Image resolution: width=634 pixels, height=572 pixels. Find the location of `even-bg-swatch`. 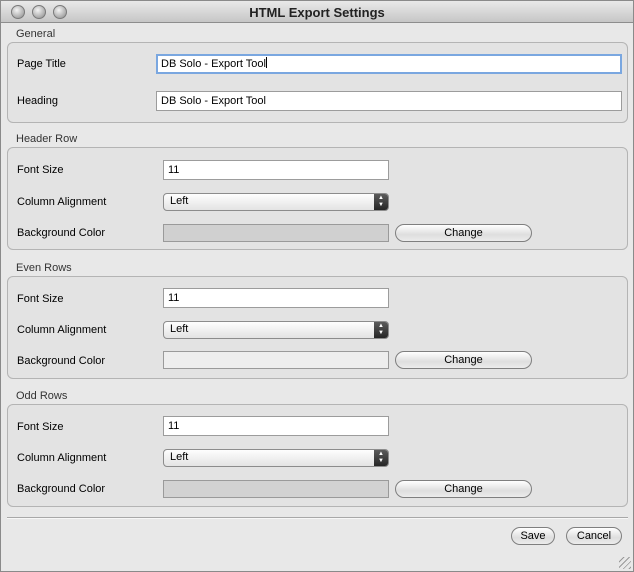

even-bg-swatch is located at coordinates (276, 360).